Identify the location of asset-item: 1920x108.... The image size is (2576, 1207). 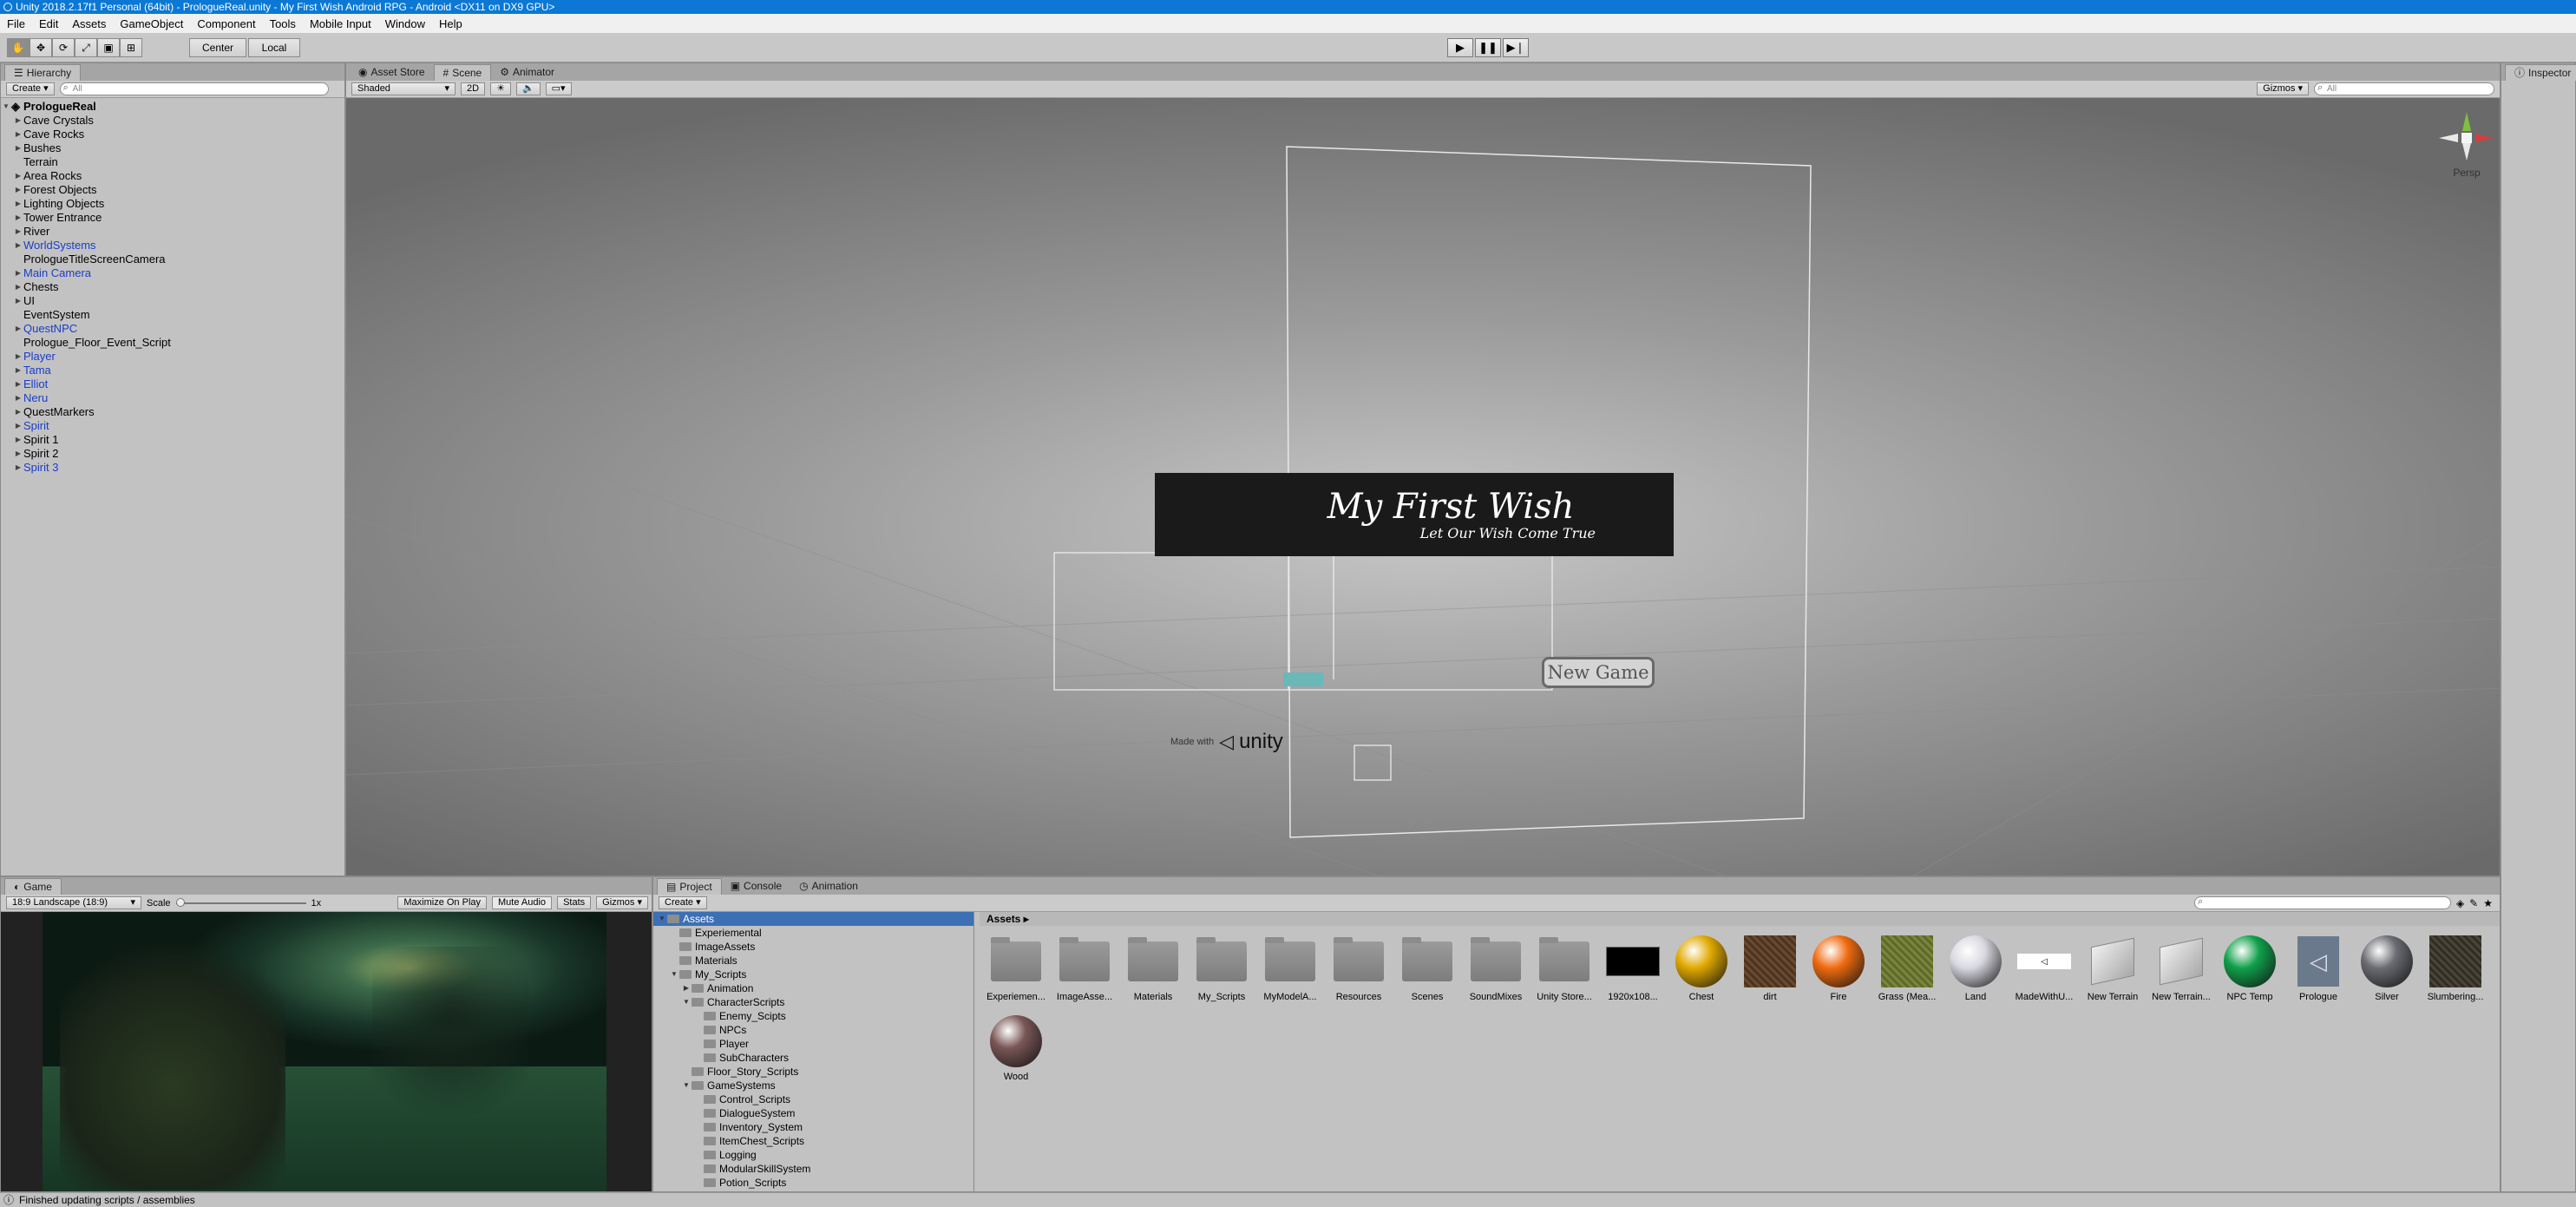
(1633, 968).